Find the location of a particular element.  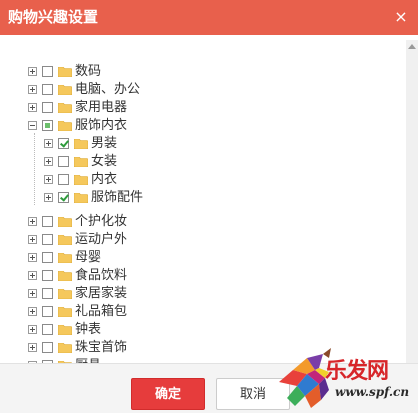

category-label: 母婴 is located at coordinates (88, 258).